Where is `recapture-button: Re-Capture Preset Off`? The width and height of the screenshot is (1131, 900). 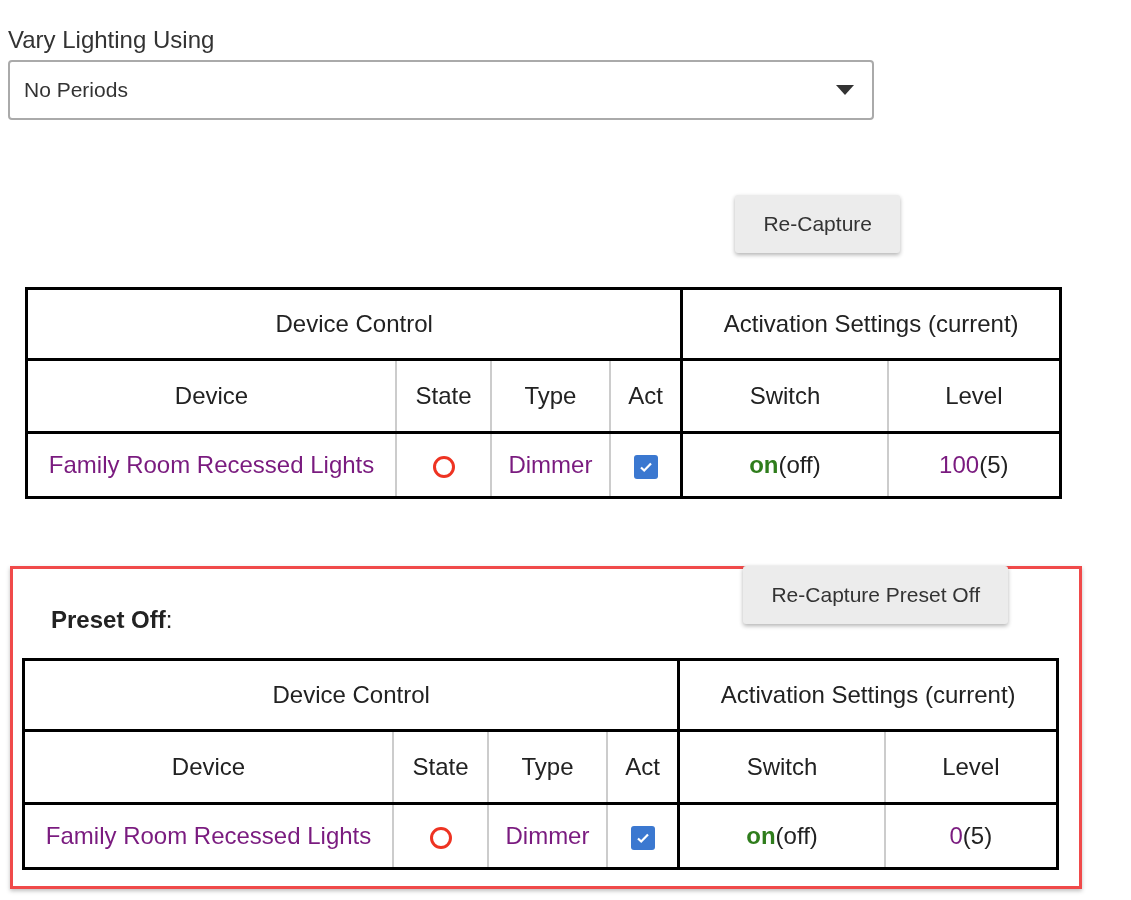 recapture-button: Re-Capture Preset Off is located at coordinates (875, 595).